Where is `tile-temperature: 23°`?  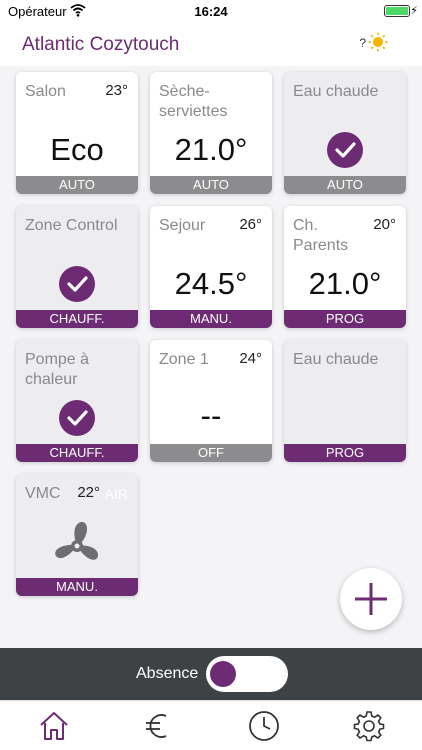 tile-temperature: 23° is located at coordinates (116, 90).